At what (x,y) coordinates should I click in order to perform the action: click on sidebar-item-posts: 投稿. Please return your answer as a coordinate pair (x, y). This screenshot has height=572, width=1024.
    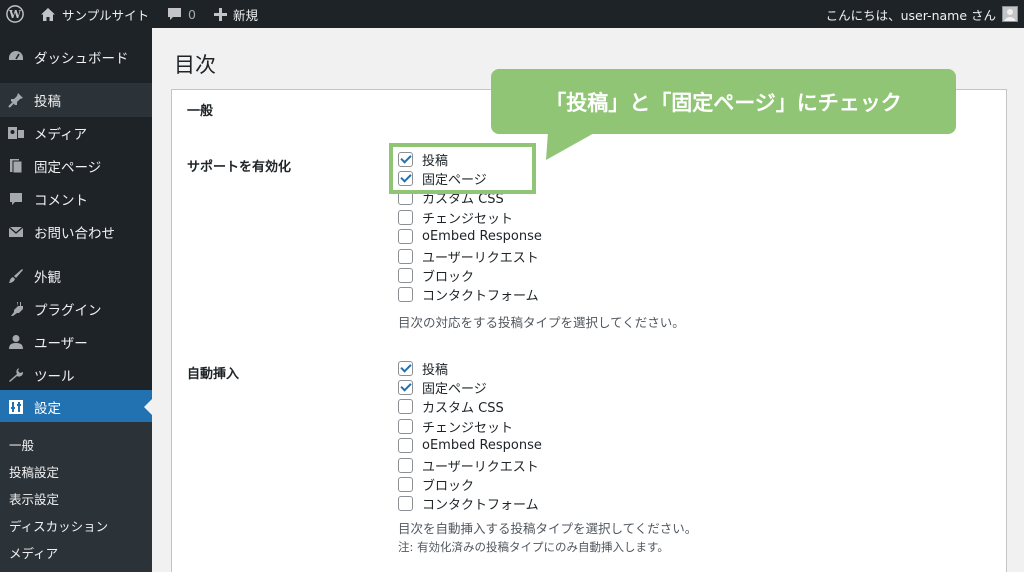
    Looking at the image, I should click on (76, 100).